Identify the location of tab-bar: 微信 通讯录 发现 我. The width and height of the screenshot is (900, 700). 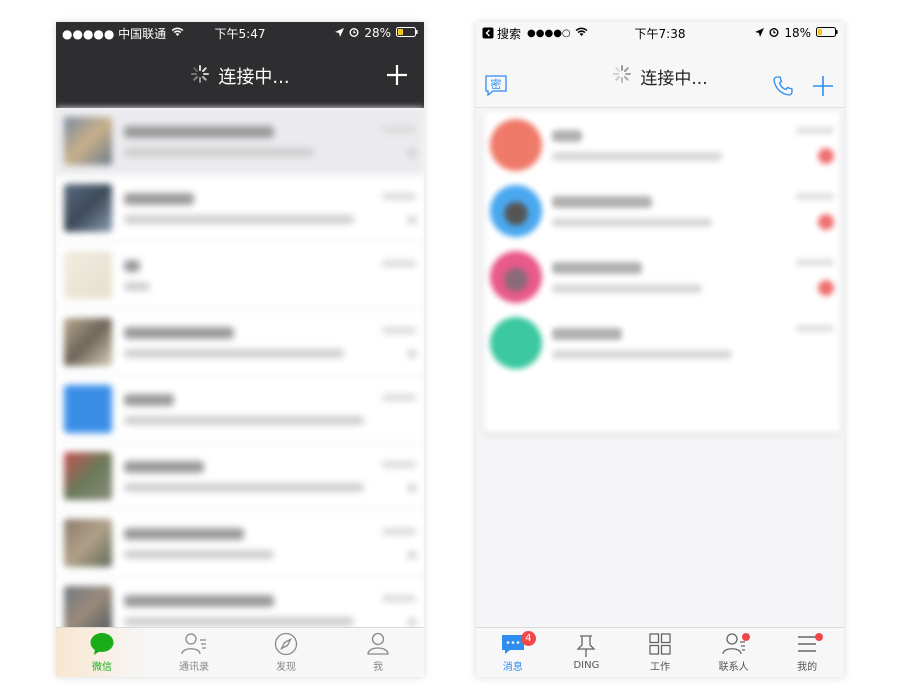
(240, 652).